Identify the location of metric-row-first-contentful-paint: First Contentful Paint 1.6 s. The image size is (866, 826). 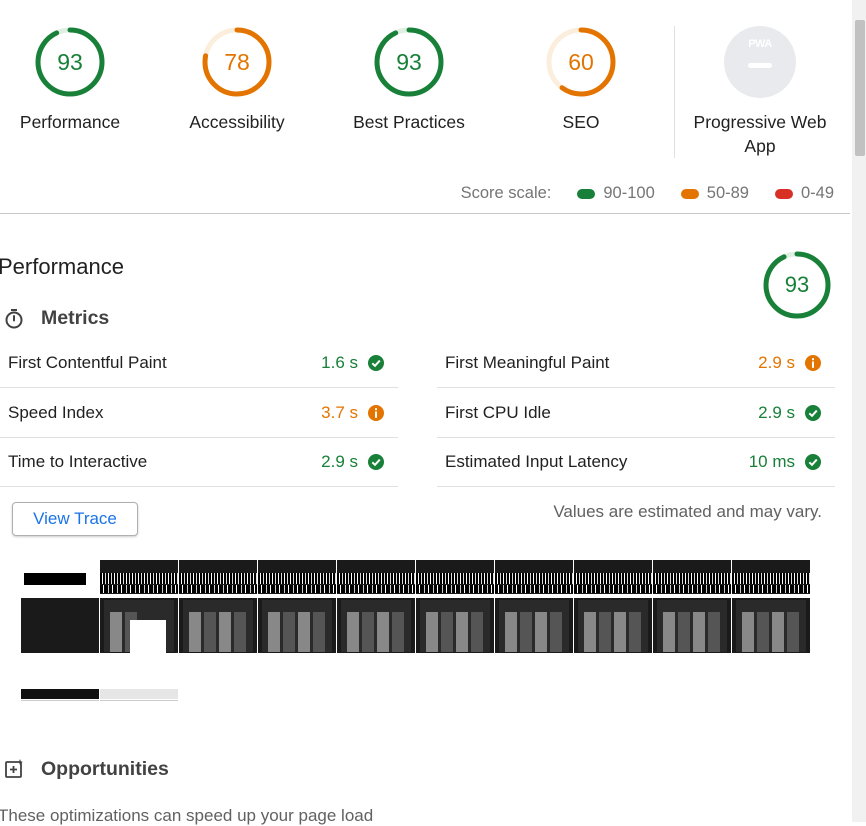
(199, 363).